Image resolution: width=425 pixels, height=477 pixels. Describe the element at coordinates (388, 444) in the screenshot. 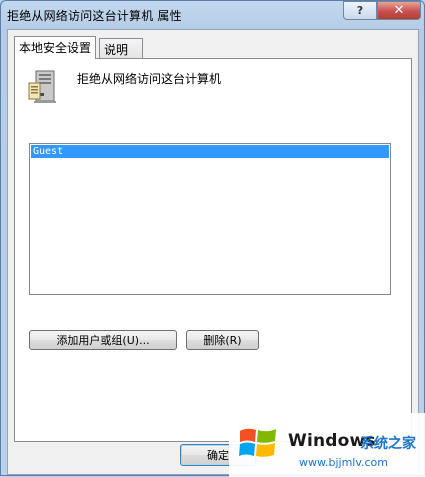

I see `watermark-brand-cn: 系统之家` at that location.